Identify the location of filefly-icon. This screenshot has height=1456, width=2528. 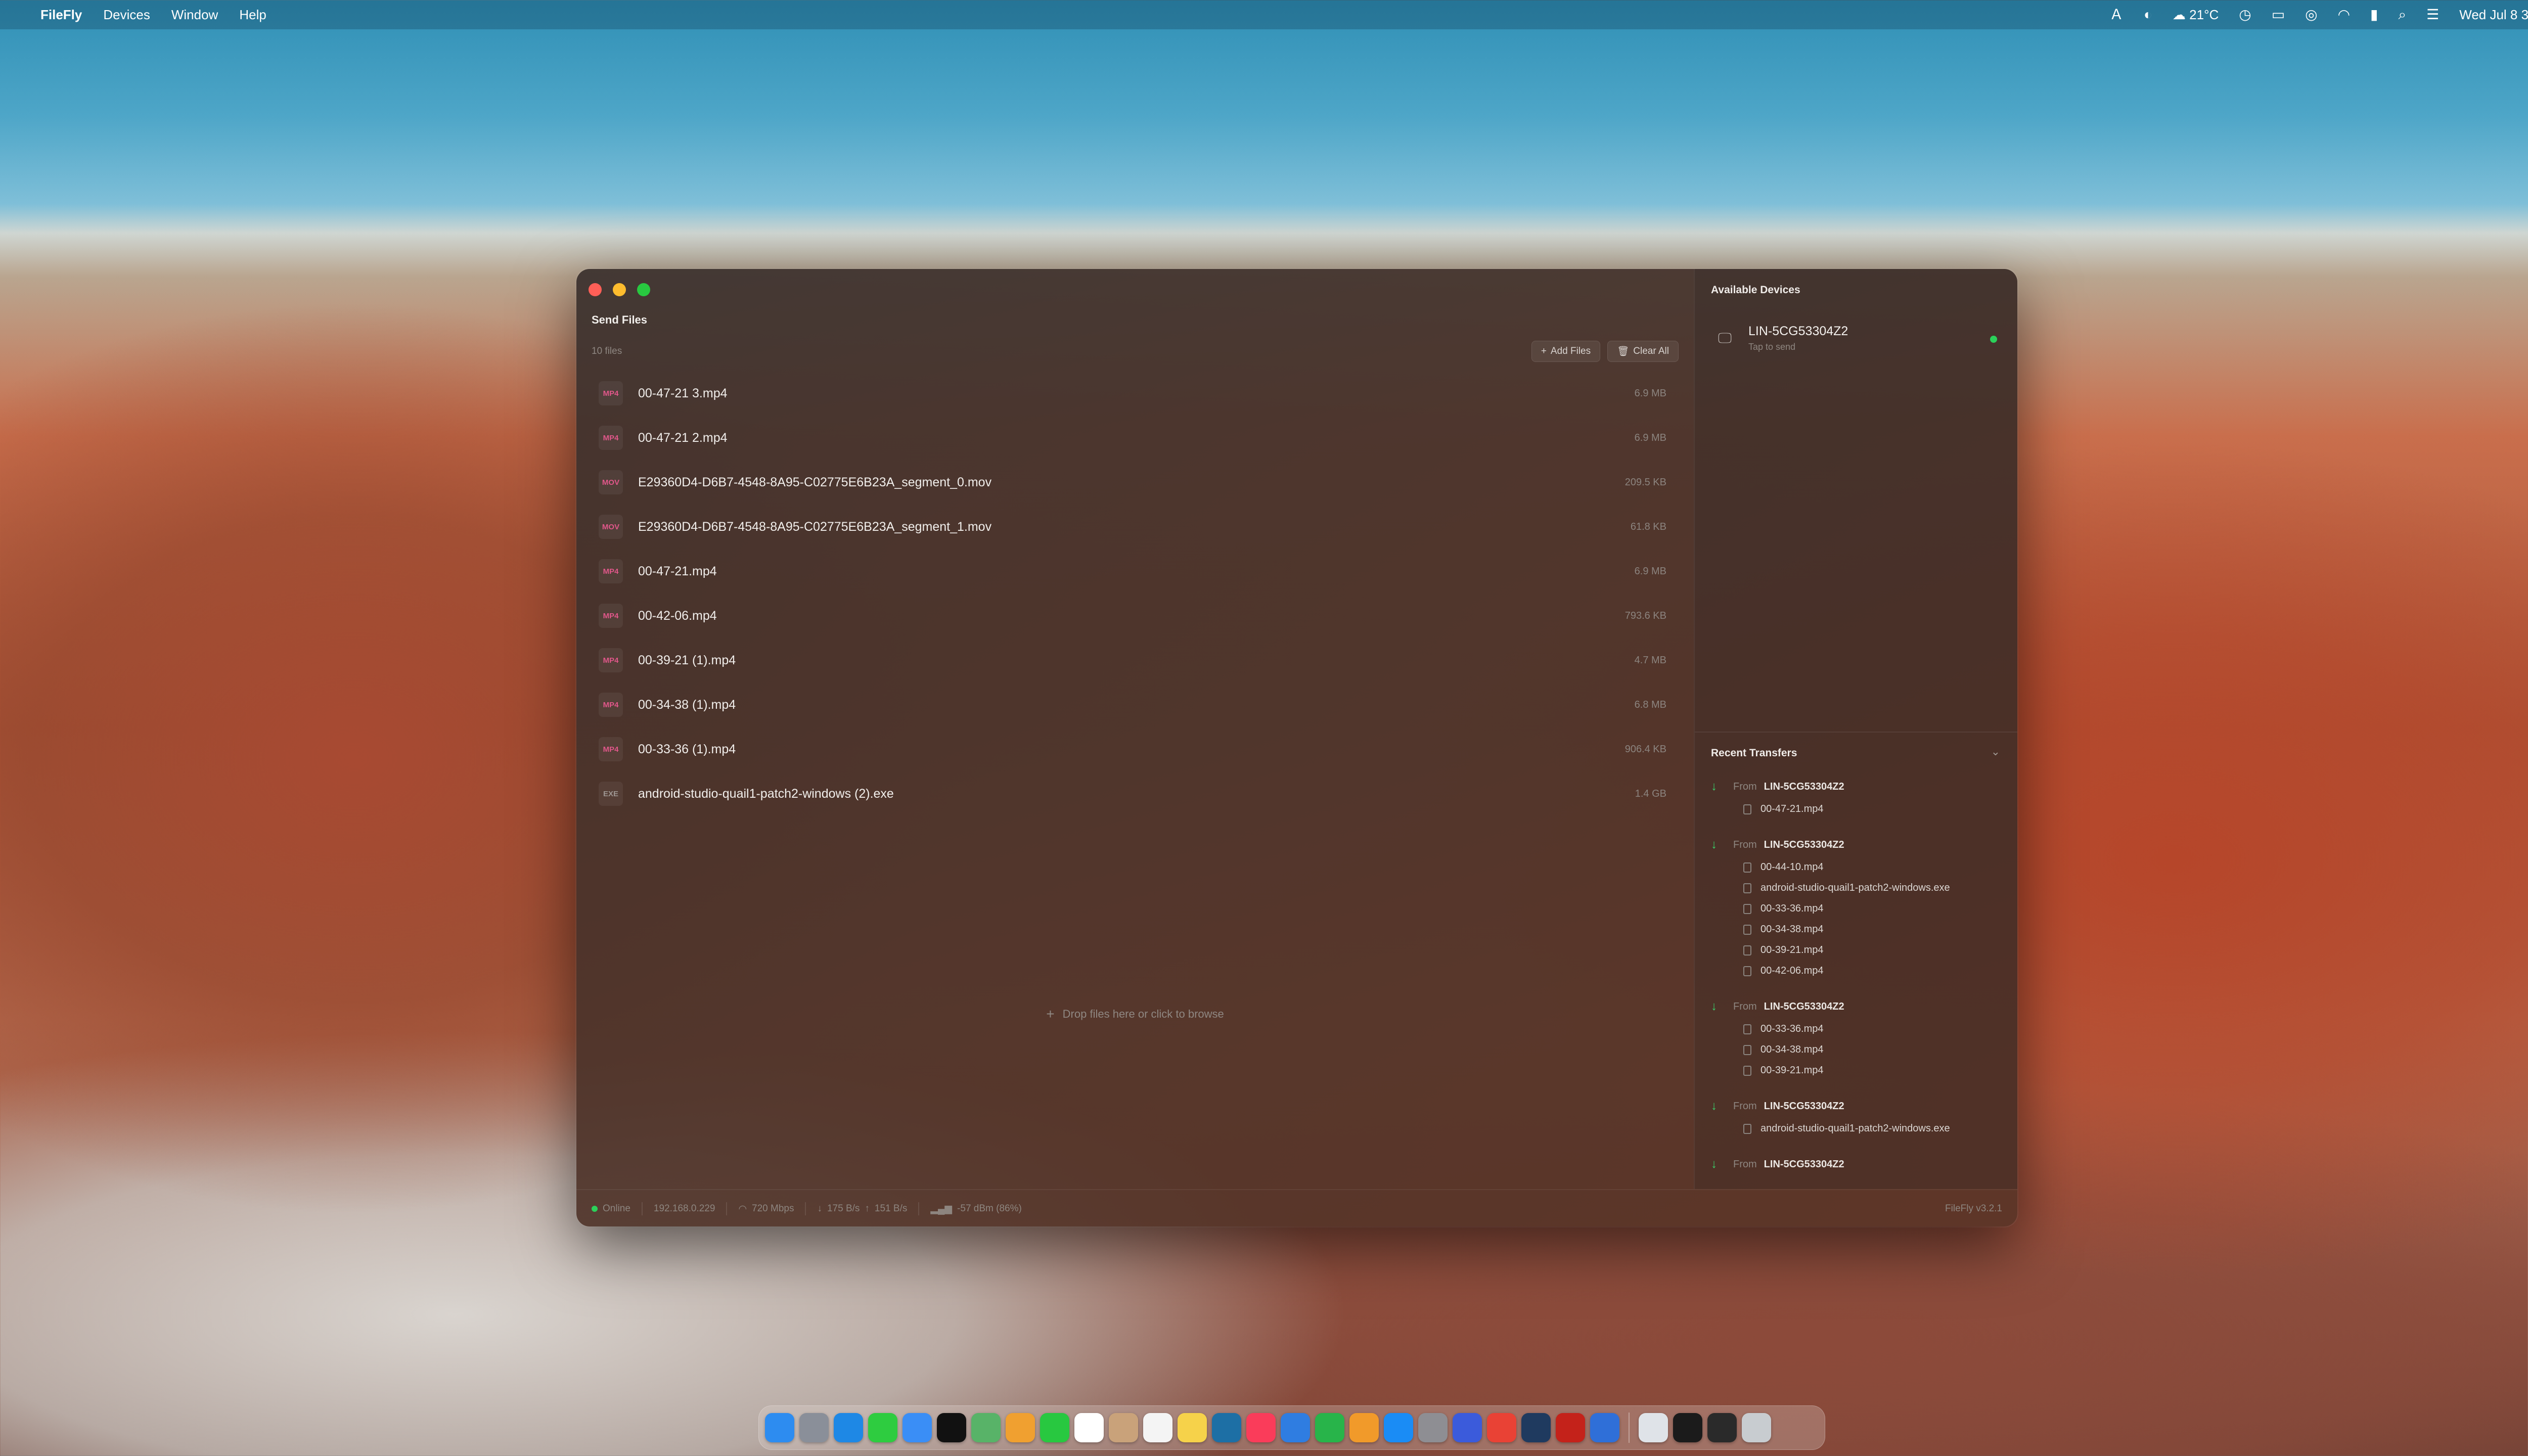
(1605, 1427).